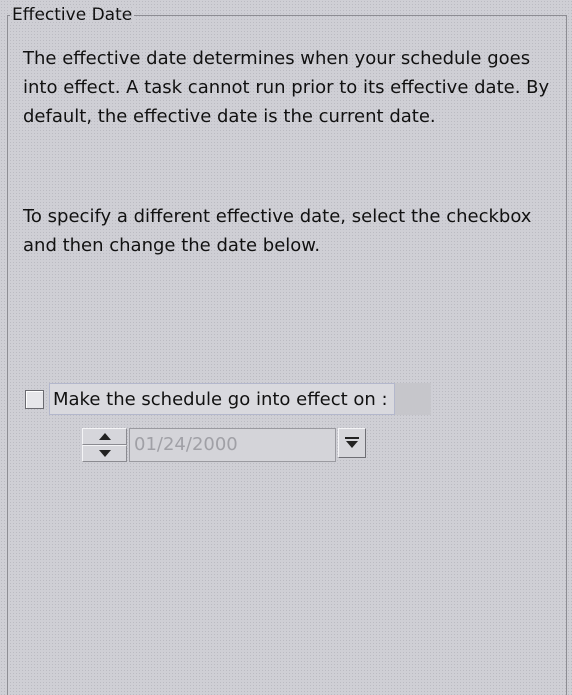 Image resolution: width=572 pixels, height=695 pixels. I want to click on date-field: 01/24/2000, so click(232, 445).